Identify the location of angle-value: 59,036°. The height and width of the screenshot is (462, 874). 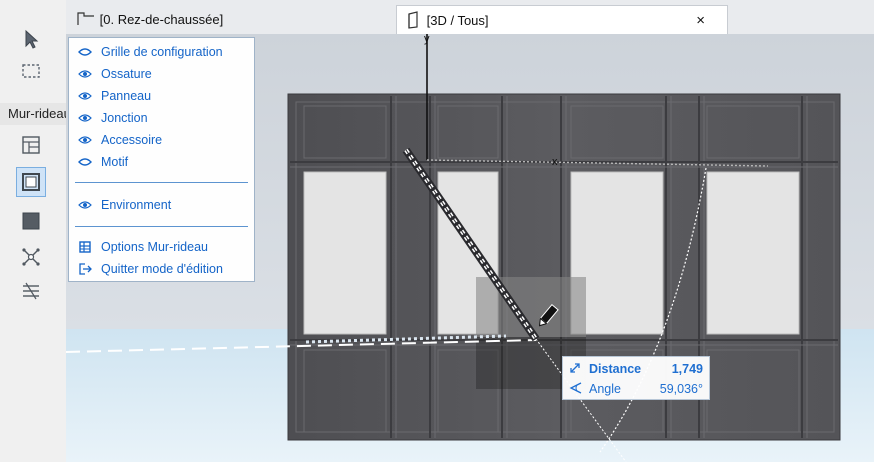
(681, 389).